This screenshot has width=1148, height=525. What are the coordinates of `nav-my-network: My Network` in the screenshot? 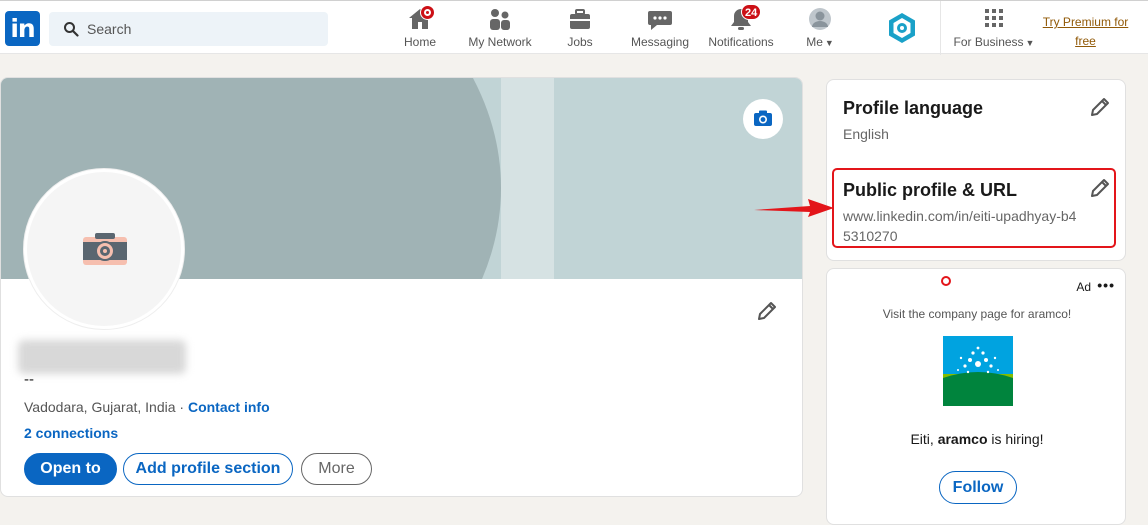 It's located at (500, 29).